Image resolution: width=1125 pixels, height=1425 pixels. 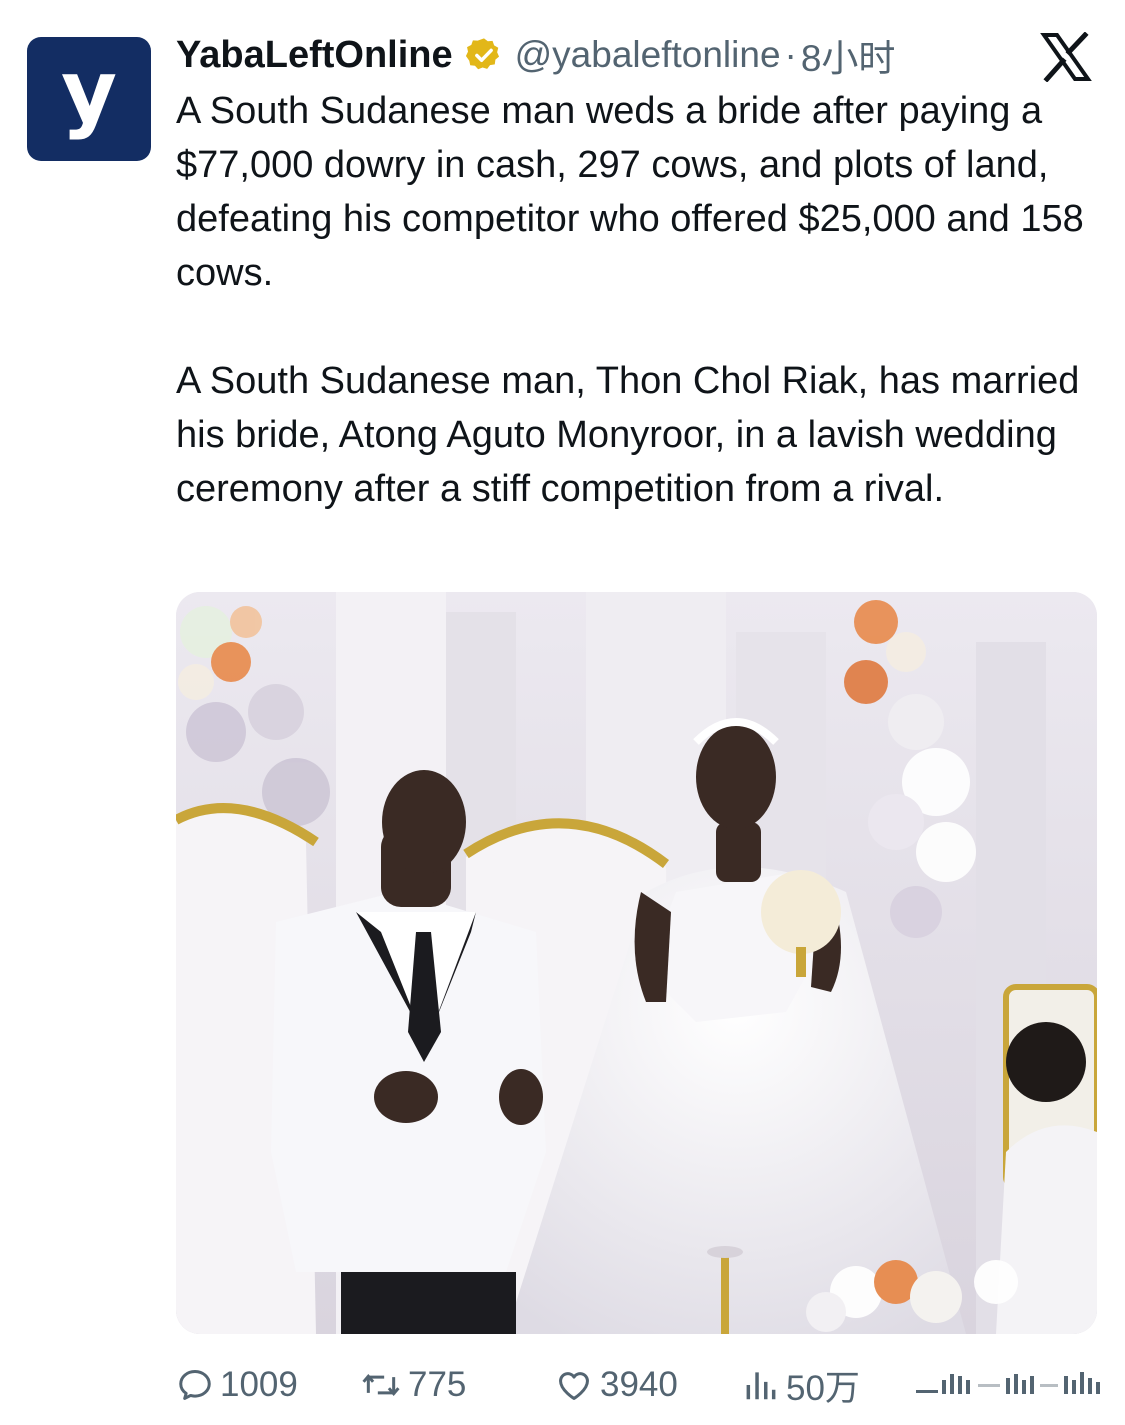 I want to click on tweet-actions: 1009 775 3940 50万, so click(x=641, y=1385).